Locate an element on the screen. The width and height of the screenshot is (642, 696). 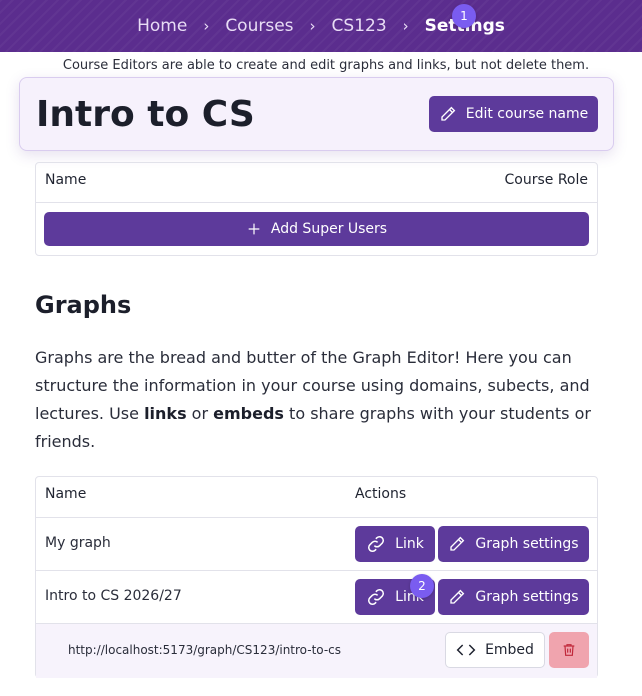
step-badge-2: 2 is located at coordinates (422, 586).